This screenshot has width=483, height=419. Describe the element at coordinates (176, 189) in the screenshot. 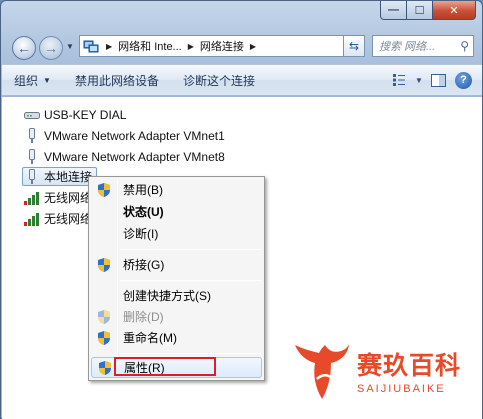

I see `menu-item-disable: 禁用(B)` at that location.